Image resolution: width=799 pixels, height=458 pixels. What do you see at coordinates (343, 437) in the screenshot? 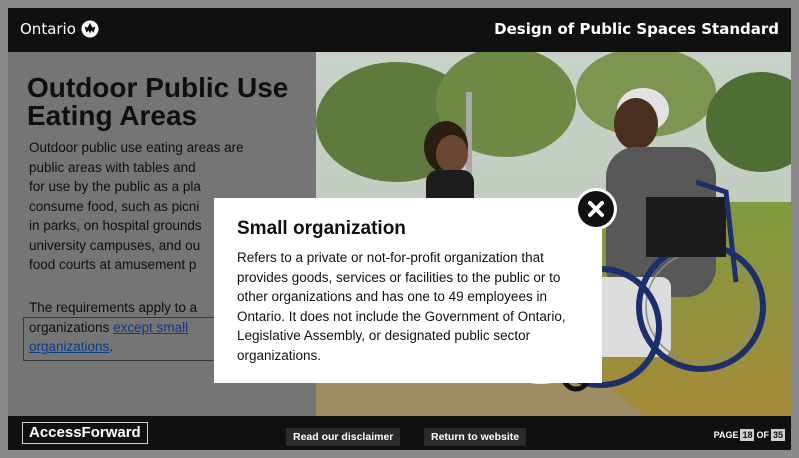
I see `disclaimer-button: Read our disclaimer` at bounding box center [343, 437].